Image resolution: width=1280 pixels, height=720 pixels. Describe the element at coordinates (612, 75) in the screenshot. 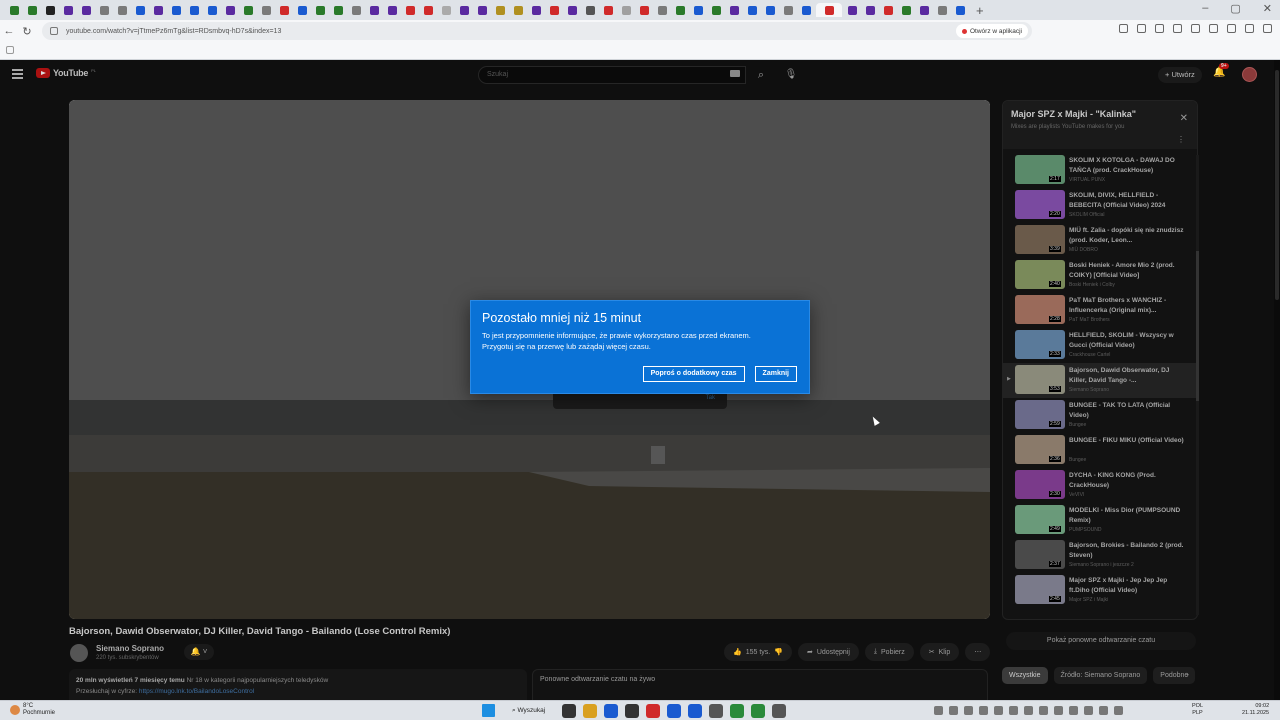

I see `search-input: Szukaj` at that location.